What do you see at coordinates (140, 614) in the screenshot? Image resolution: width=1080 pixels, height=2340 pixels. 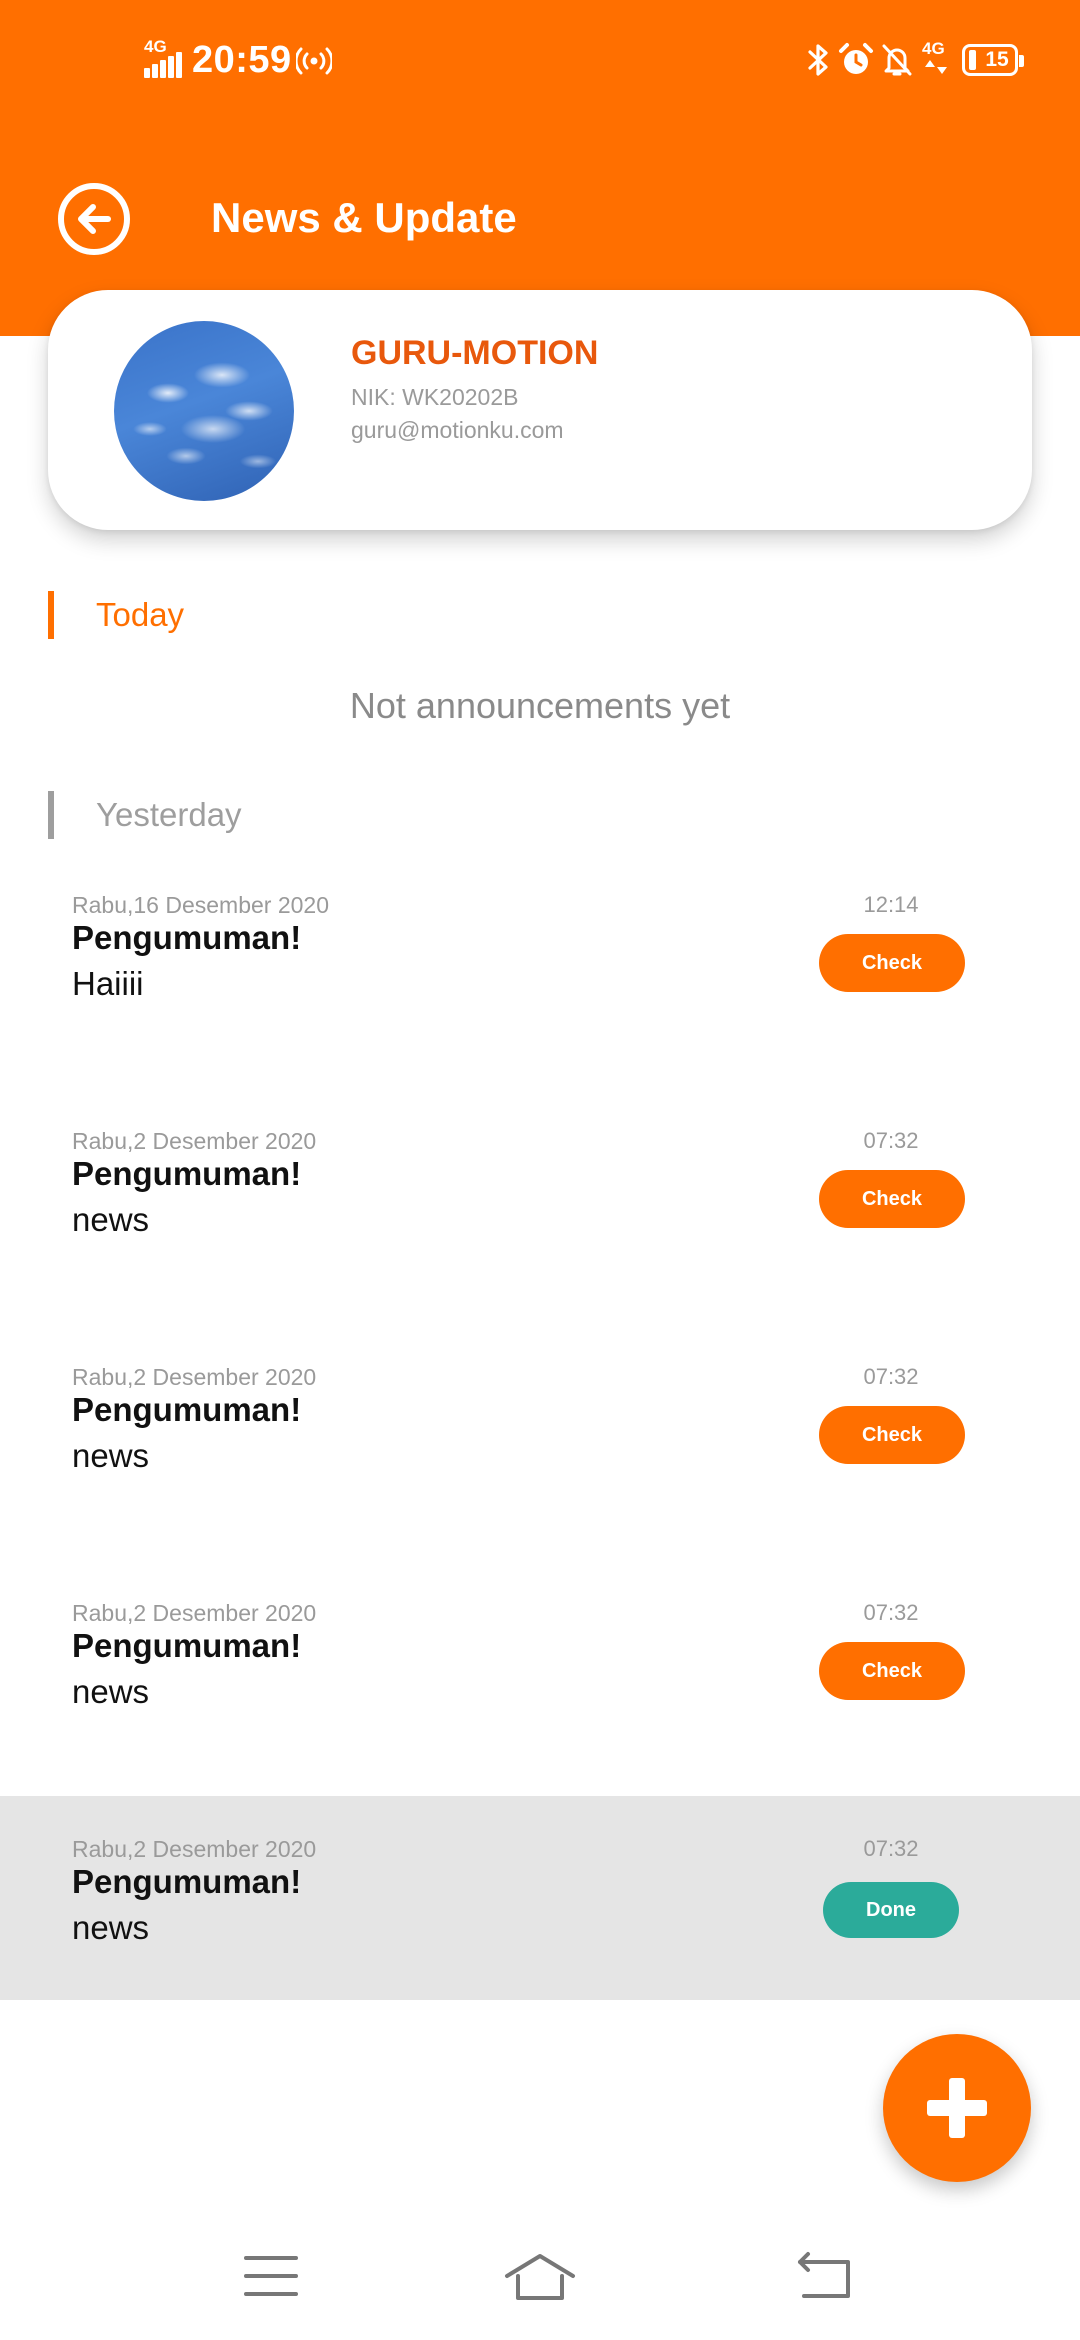 I see `section-today-label: Today` at bounding box center [140, 614].